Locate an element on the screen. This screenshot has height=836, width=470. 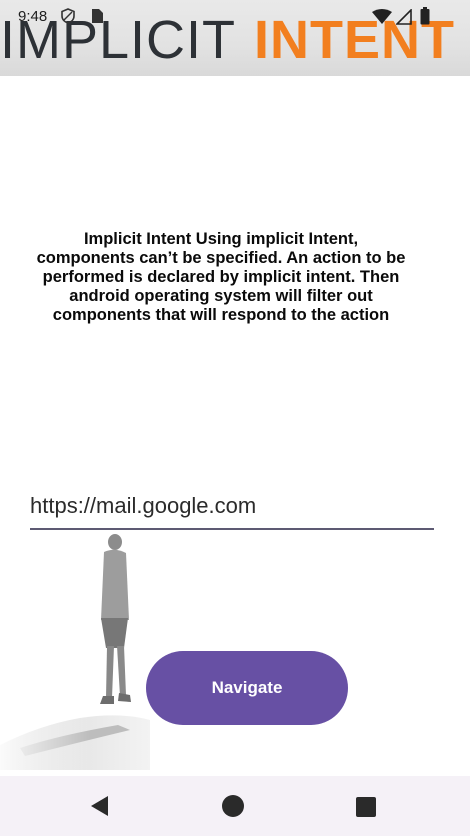
status-bar: 9:48 is located at coordinates (235, 16).